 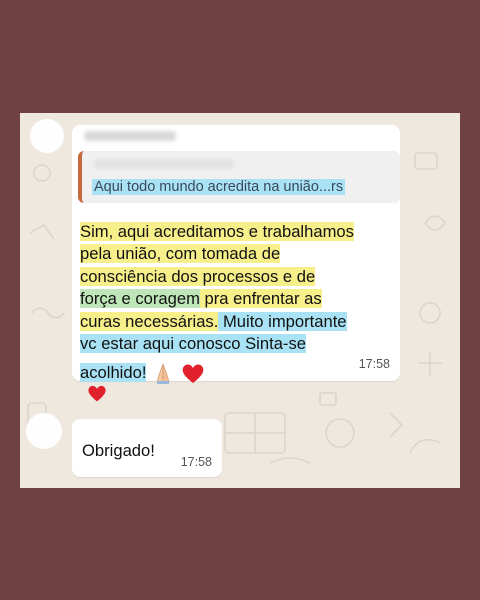 What do you see at coordinates (118, 450) in the screenshot?
I see `message-text: Obrigado!` at bounding box center [118, 450].